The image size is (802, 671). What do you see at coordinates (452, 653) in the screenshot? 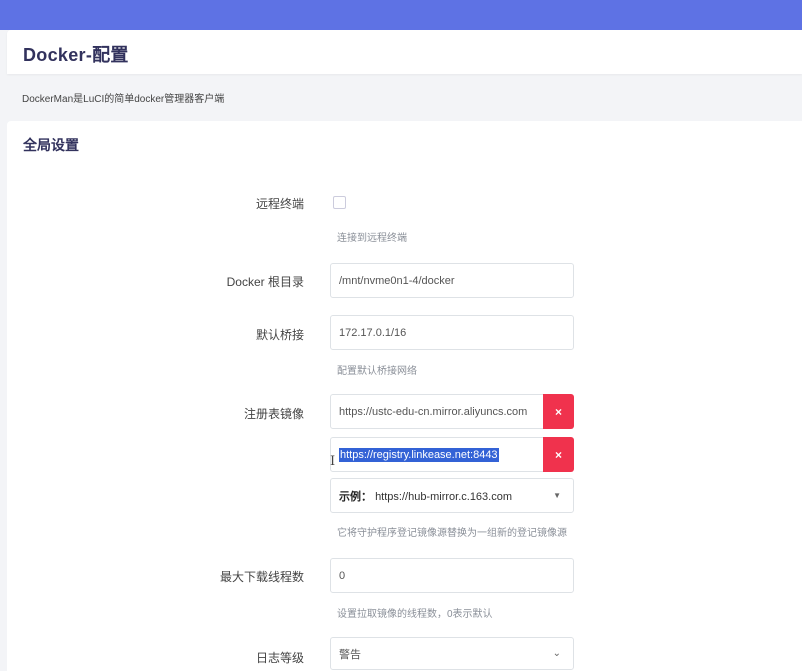
I see `log-level-select: 警告 ⌄` at bounding box center [452, 653].